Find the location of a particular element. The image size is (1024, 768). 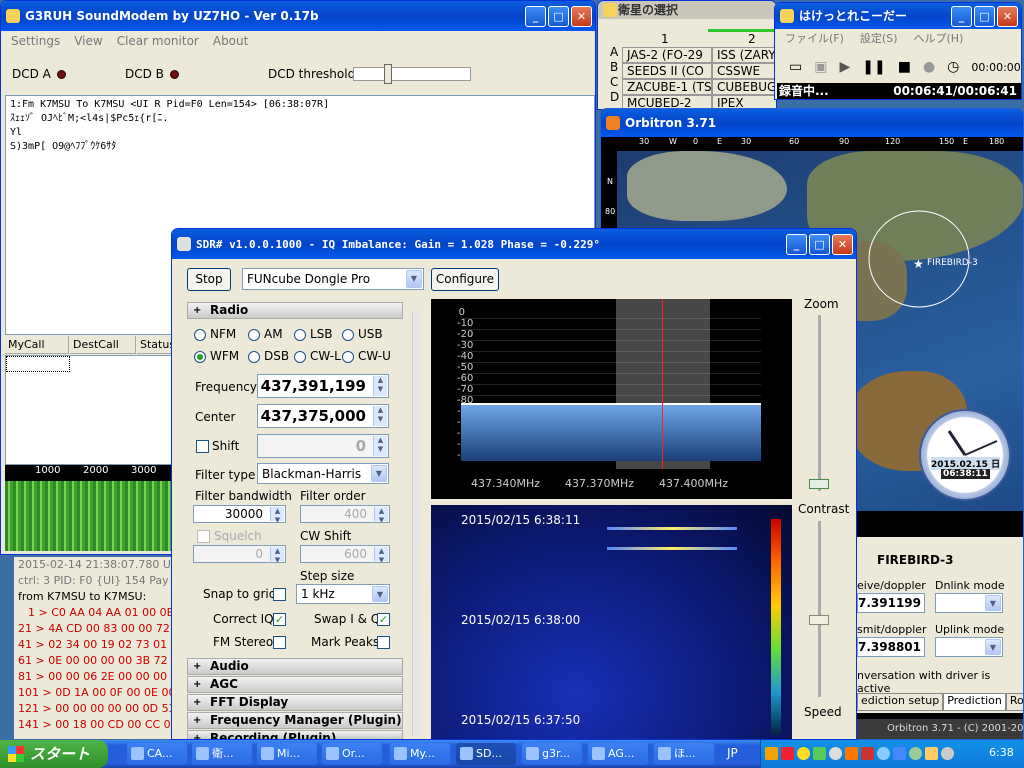

dcd-threshold-slider is located at coordinates (412, 74).